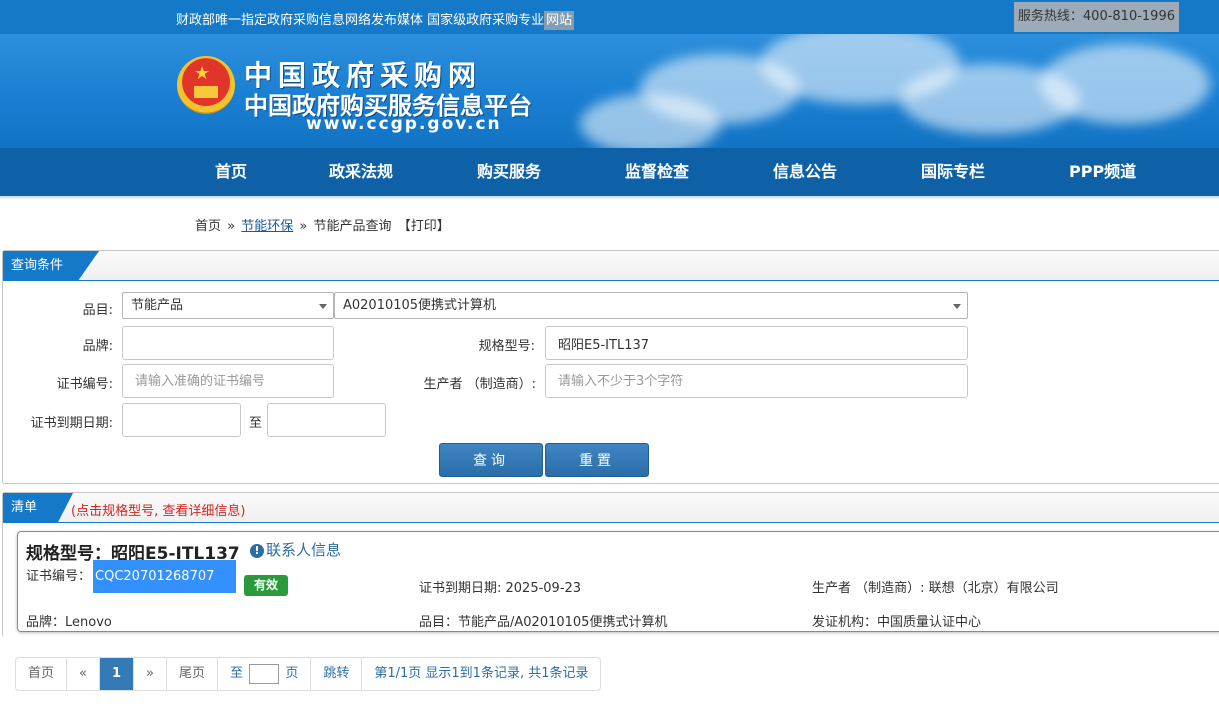 Image resolution: width=1219 pixels, height=704 pixels. What do you see at coordinates (420, 305) in the screenshot?
I see `subcategory-select-value: A02010105便携式计算机` at bounding box center [420, 305].